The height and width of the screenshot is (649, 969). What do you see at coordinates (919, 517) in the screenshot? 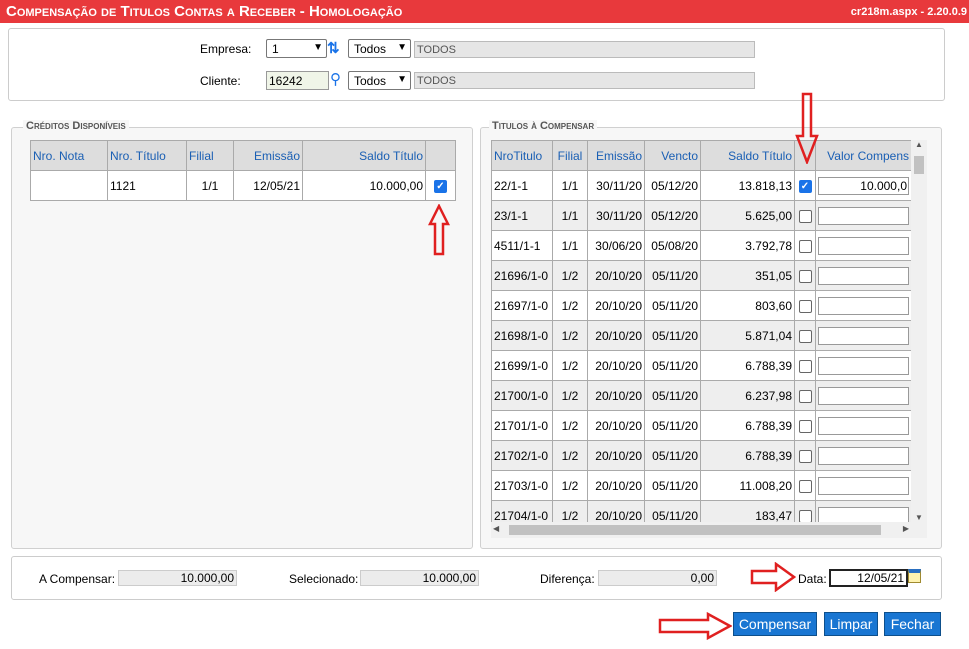
I see `scroll-down-icon: ▼` at bounding box center [919, 517].